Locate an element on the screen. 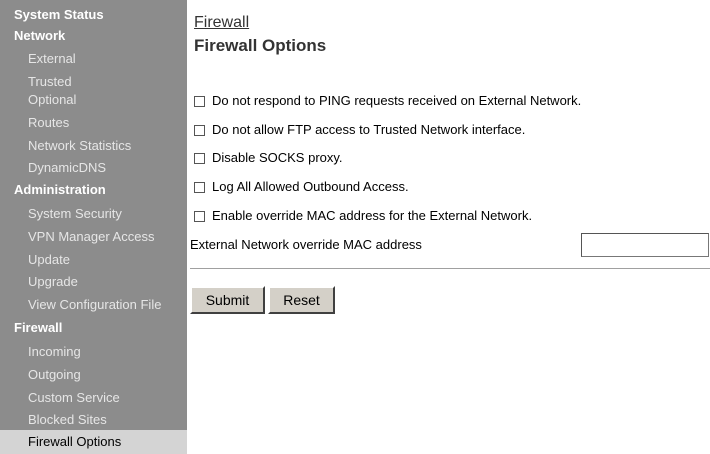 Image resolution: width=710 pixels, height=454 pixels. sidebar-item-firewall-options: Firewall Options is located at coordinates (93, 442).